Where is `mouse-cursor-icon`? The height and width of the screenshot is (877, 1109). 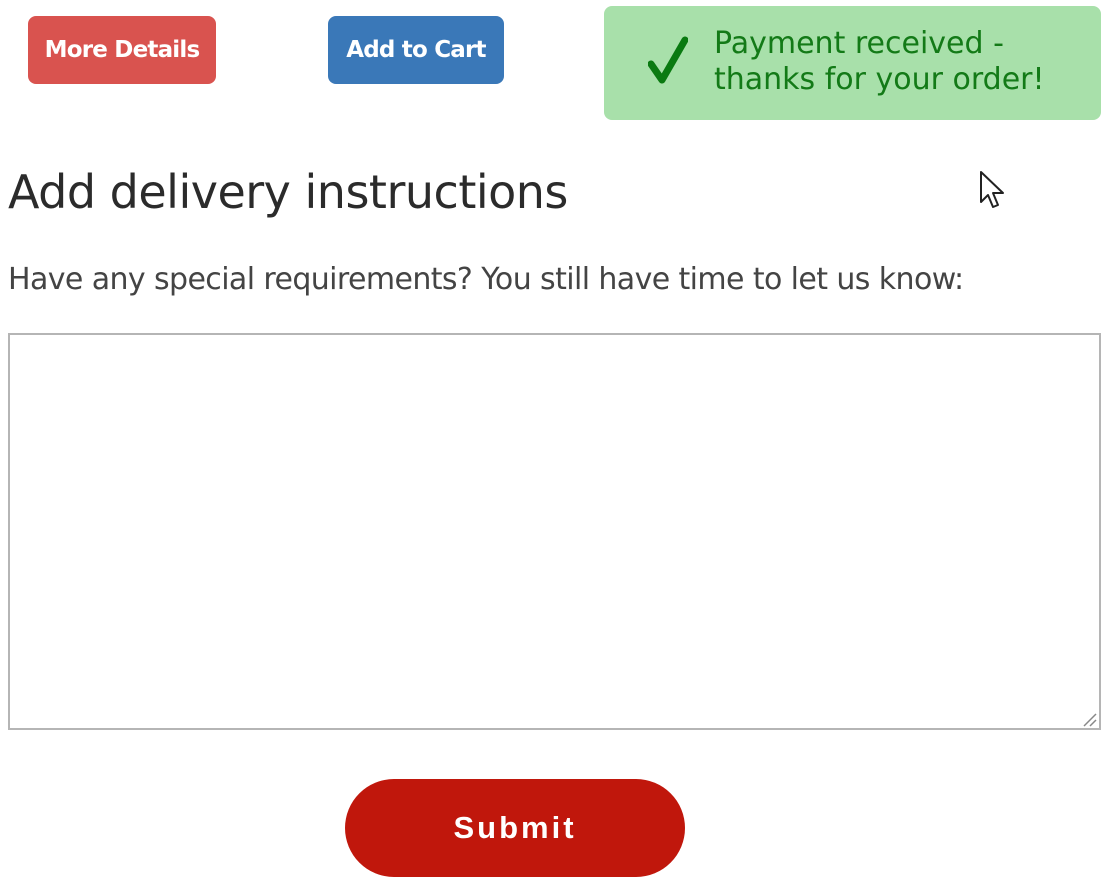 mouse-cursor-icon is located at coordinates (992, 189).